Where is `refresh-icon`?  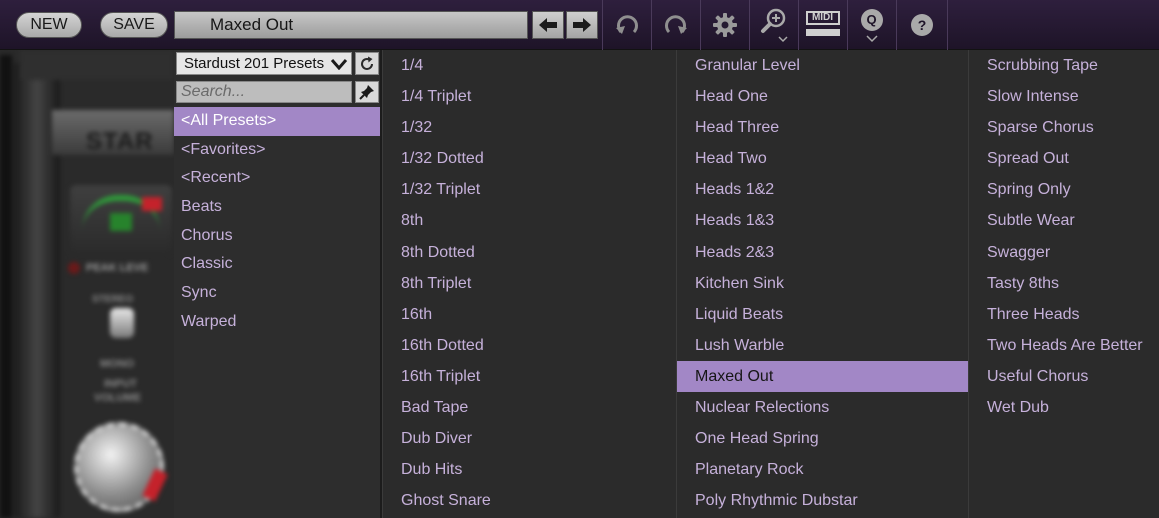
refresh-icon is located at coordinates (367, 63).